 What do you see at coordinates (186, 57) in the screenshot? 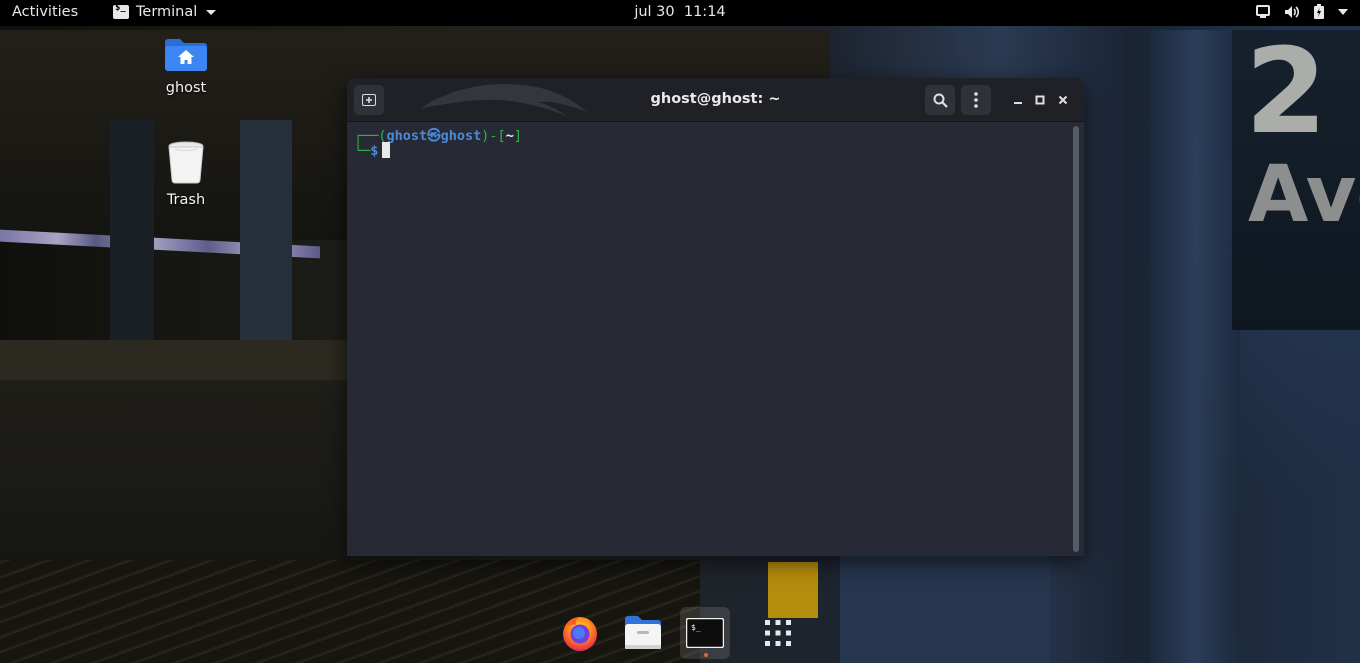
I see `home-folder-icon` at bounding box center [186, 57].